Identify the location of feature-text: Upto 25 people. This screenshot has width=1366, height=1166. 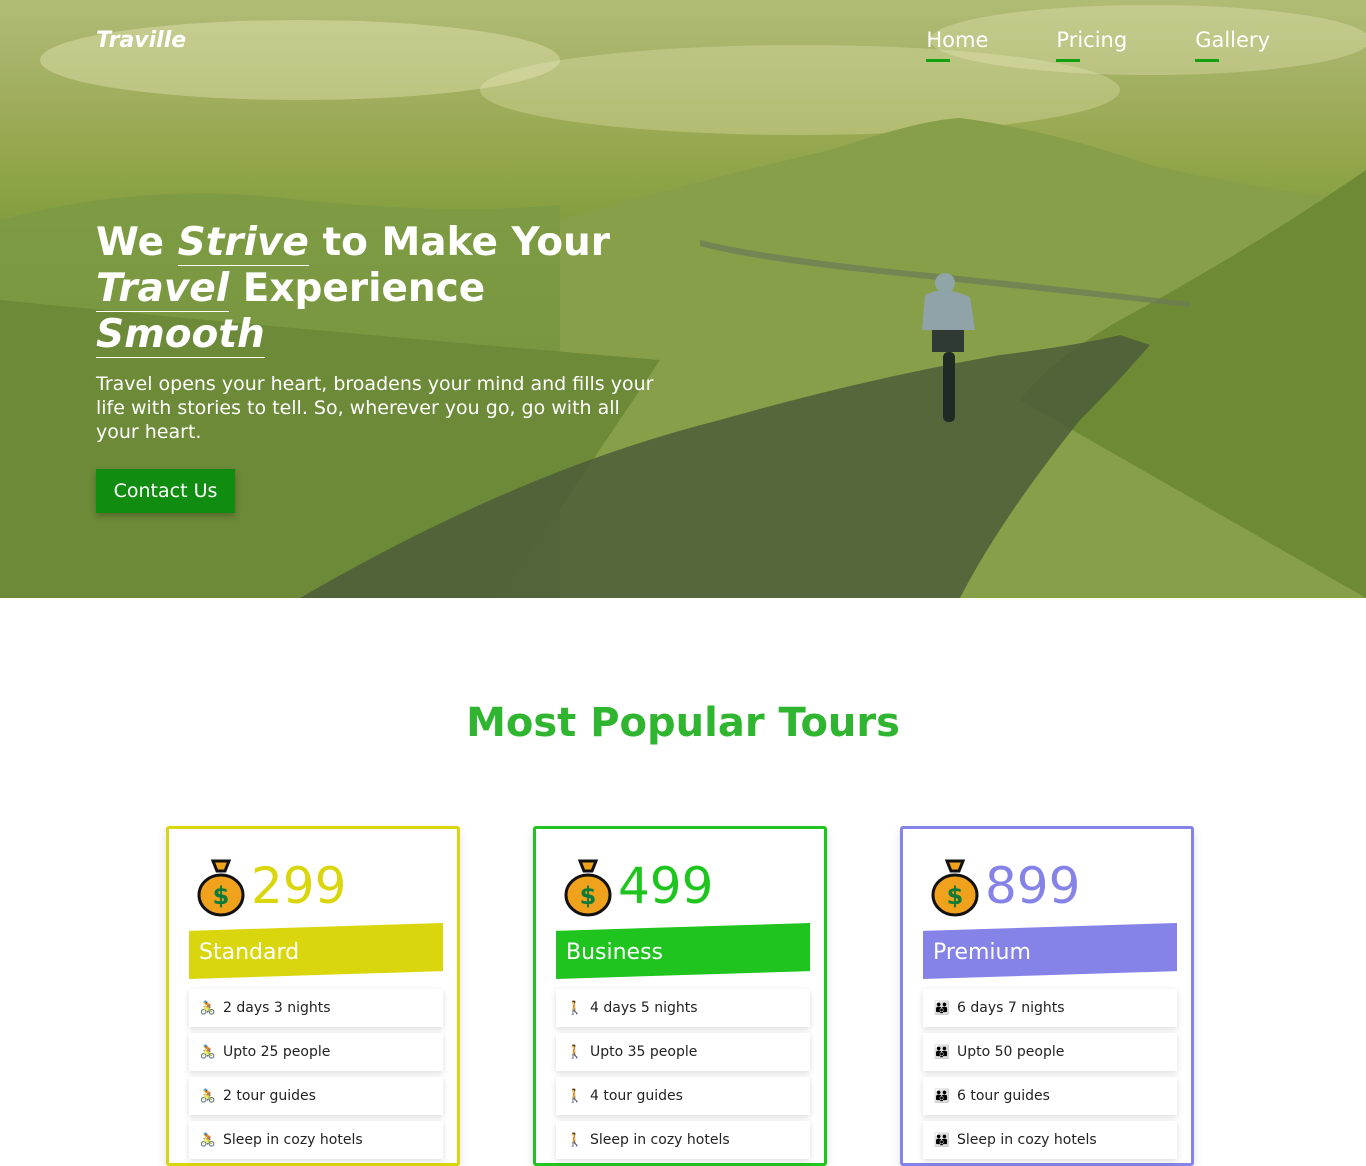
(277, 1052).